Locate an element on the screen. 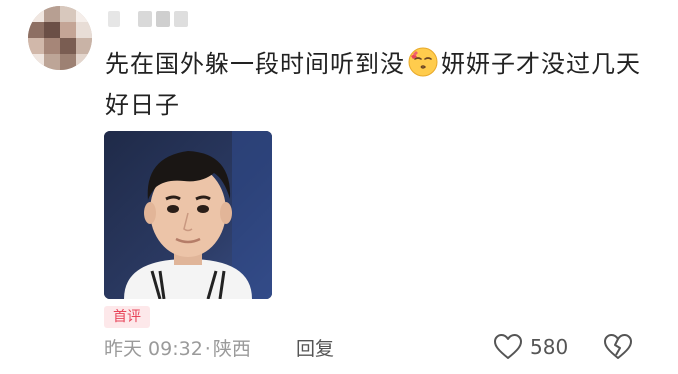 This screenshot has height=374, width=678. heart-outline-icon is located at coordinates (508, 346).